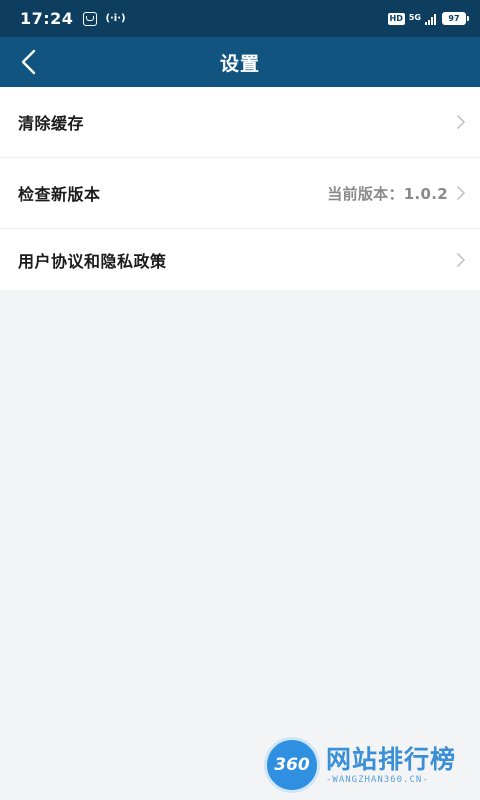 This screenshot has height=800, width=480. Describe the element at coordinates (115, 18) in the screenshot. I see `hotspot-icon: (·i·)` at that location.